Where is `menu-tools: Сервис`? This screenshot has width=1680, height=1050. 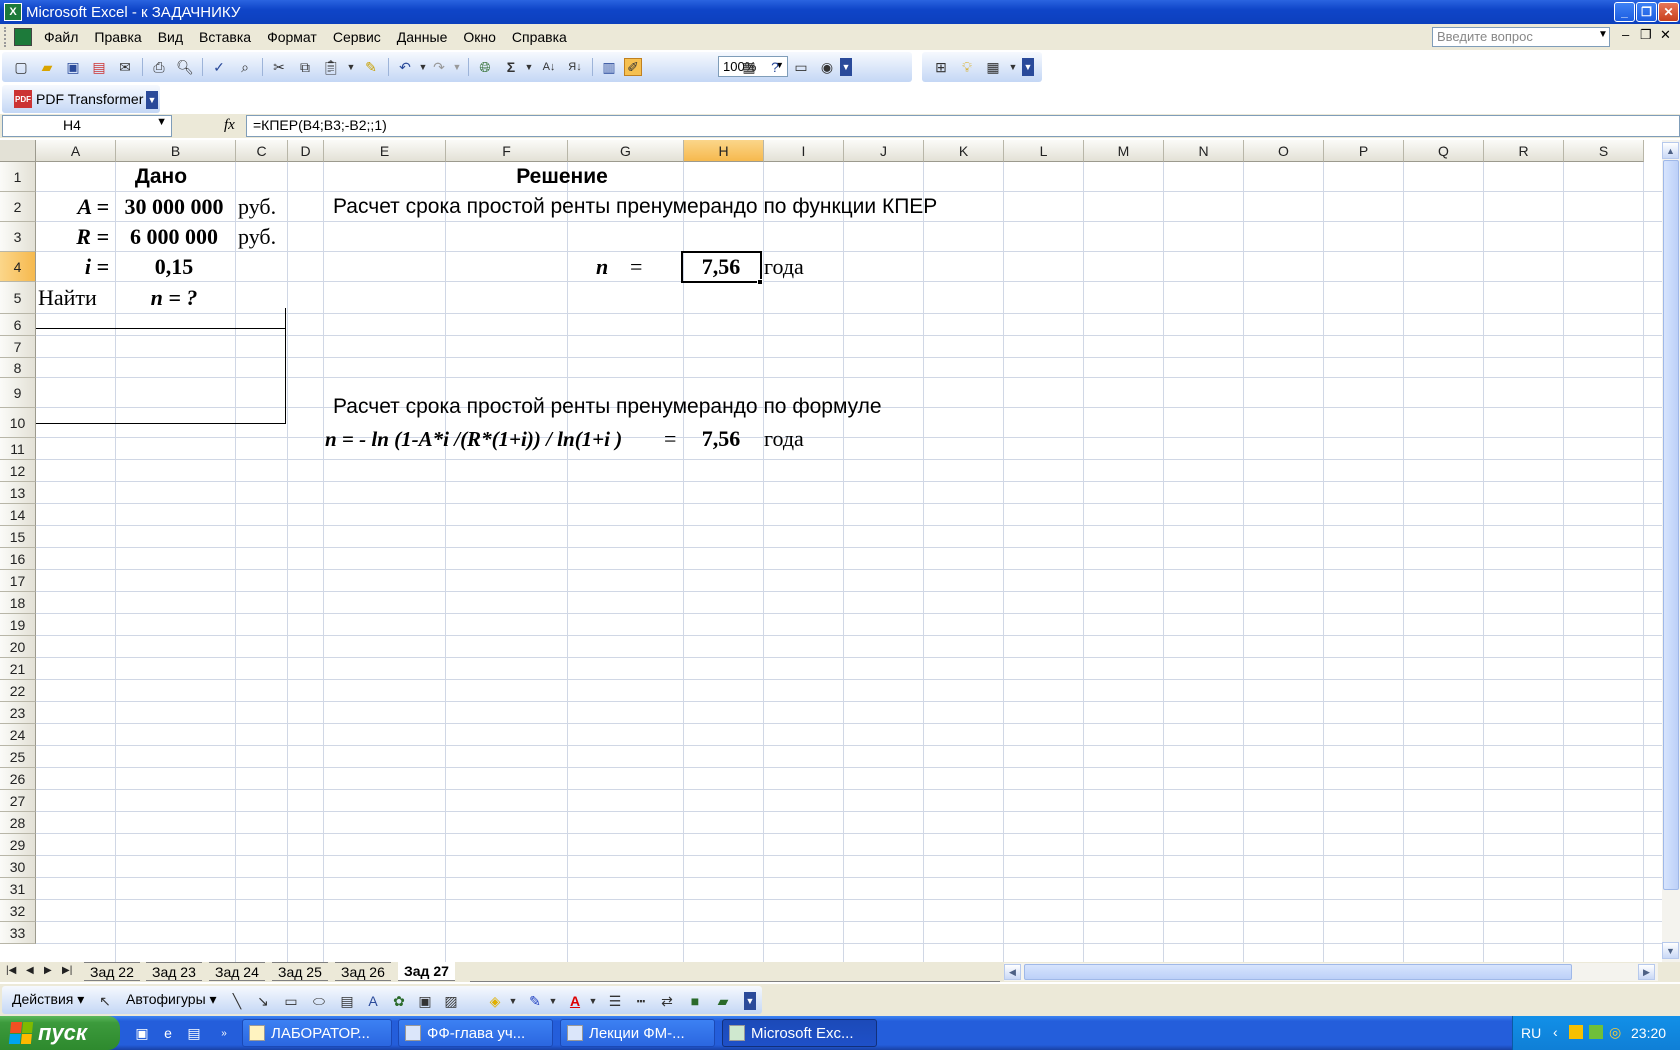
menu-tools: Сервис is located at coordinates (357, 37).